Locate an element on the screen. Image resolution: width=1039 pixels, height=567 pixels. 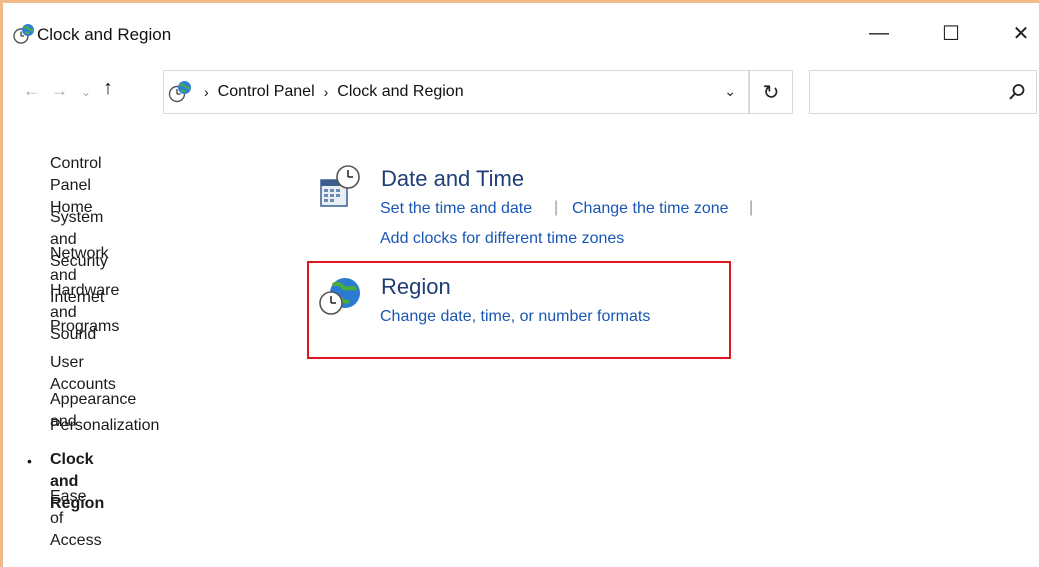
breadcrumb: › Control Panel › Clock and Region is located at coordinates (334, 92).